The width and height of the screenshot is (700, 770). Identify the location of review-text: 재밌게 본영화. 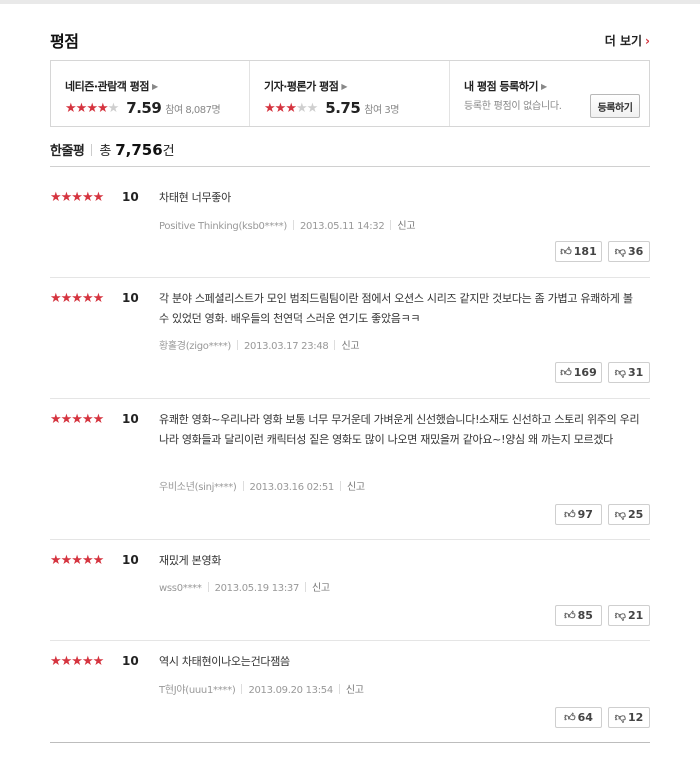
(190, 560).